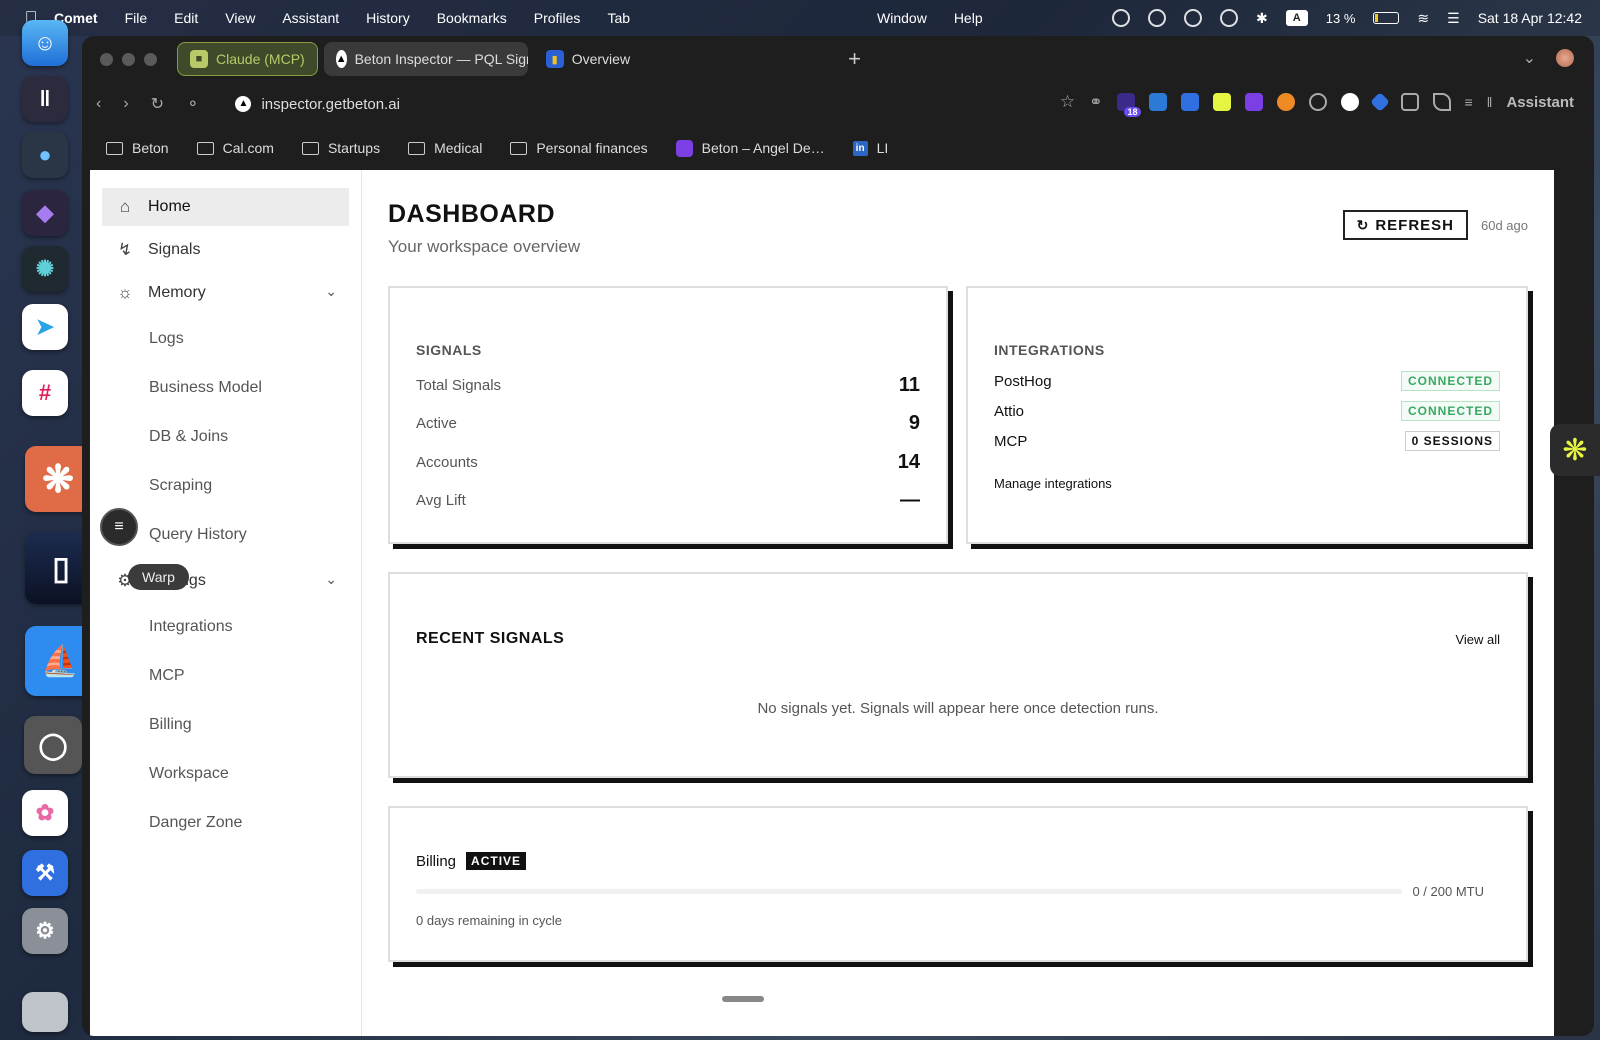 The width and height of the screenshot is (1600, 1040). What do you see at coordinates (1469, 102) in the screenshot?
I see `menu-lines-icon: ≡` at bounding box center [1469, 102].